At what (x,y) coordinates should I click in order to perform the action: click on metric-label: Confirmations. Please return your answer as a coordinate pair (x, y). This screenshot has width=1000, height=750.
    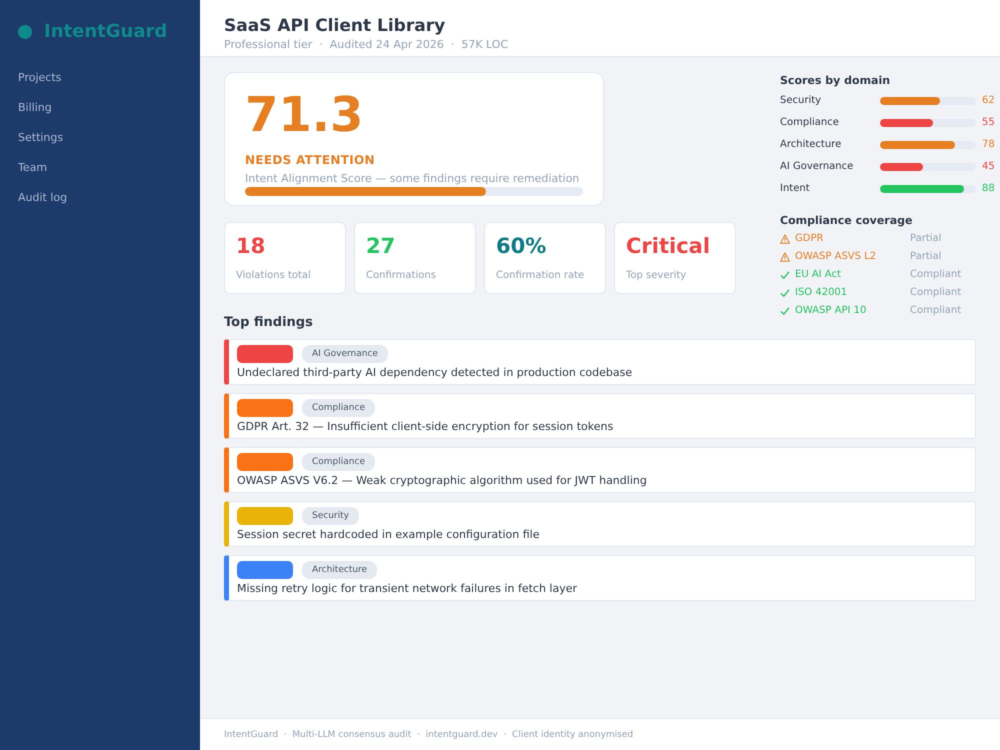
    Looking at the image, I should click on (401, 275).